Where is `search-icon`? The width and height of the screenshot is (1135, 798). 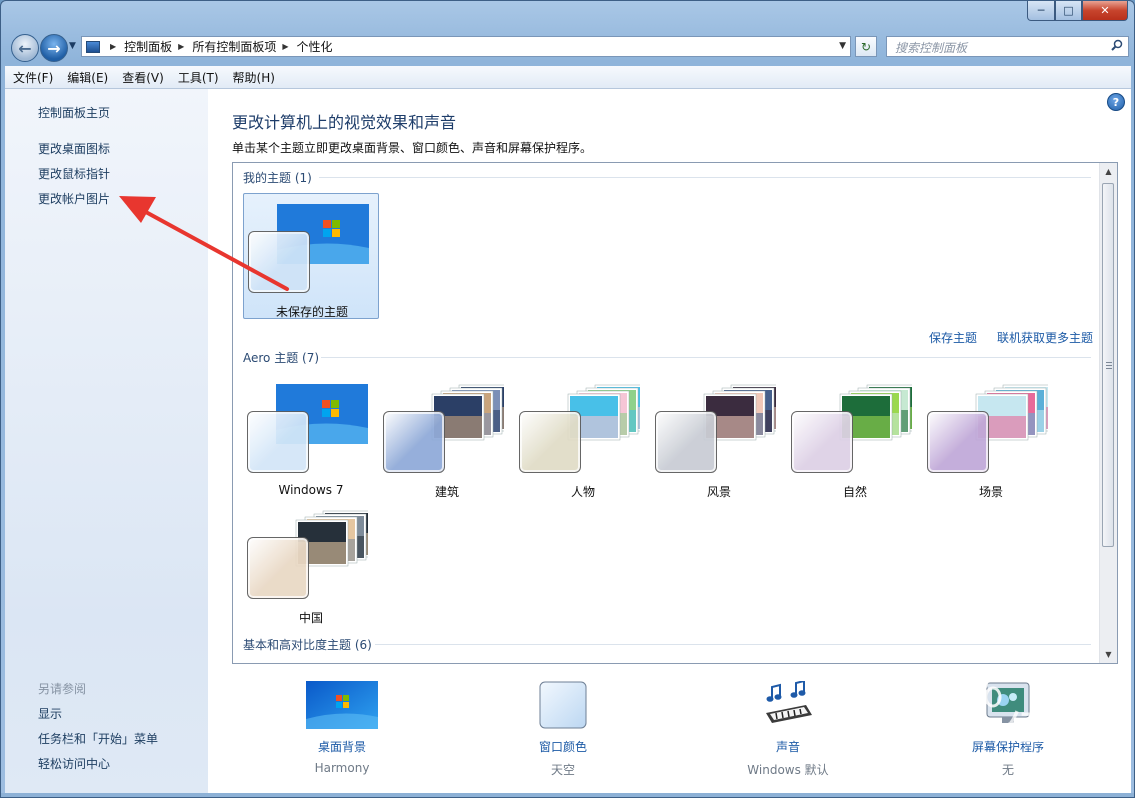 search-icon is located at coordinates (1117, 45).